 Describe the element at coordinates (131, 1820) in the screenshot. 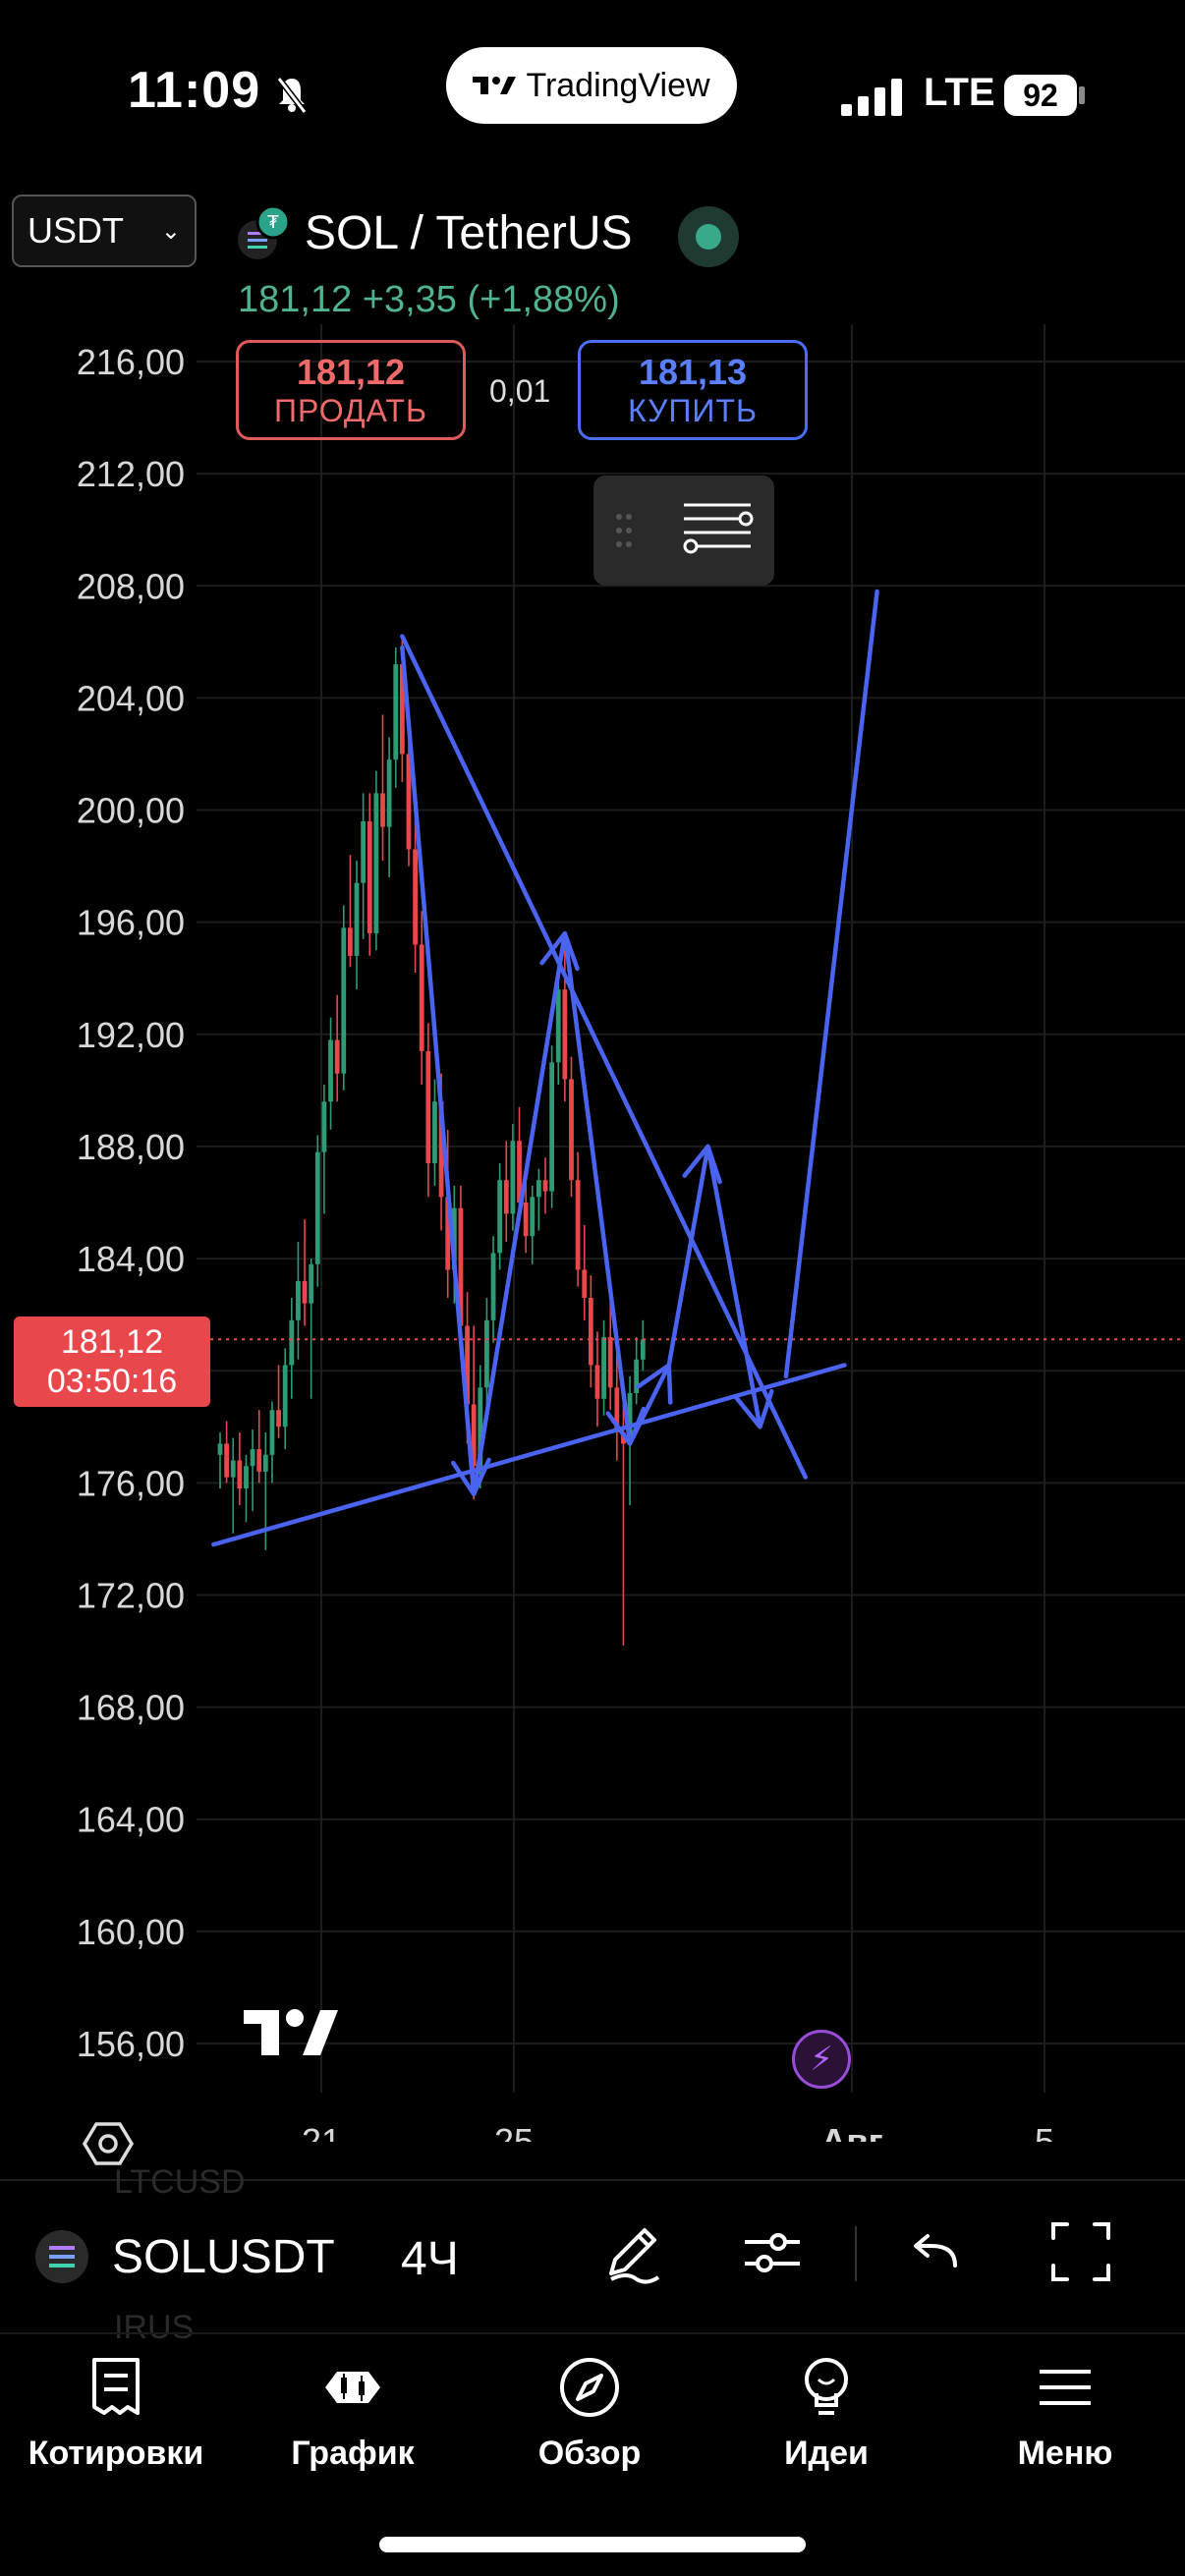

I see `y-tick-label: 164,00` at that location.